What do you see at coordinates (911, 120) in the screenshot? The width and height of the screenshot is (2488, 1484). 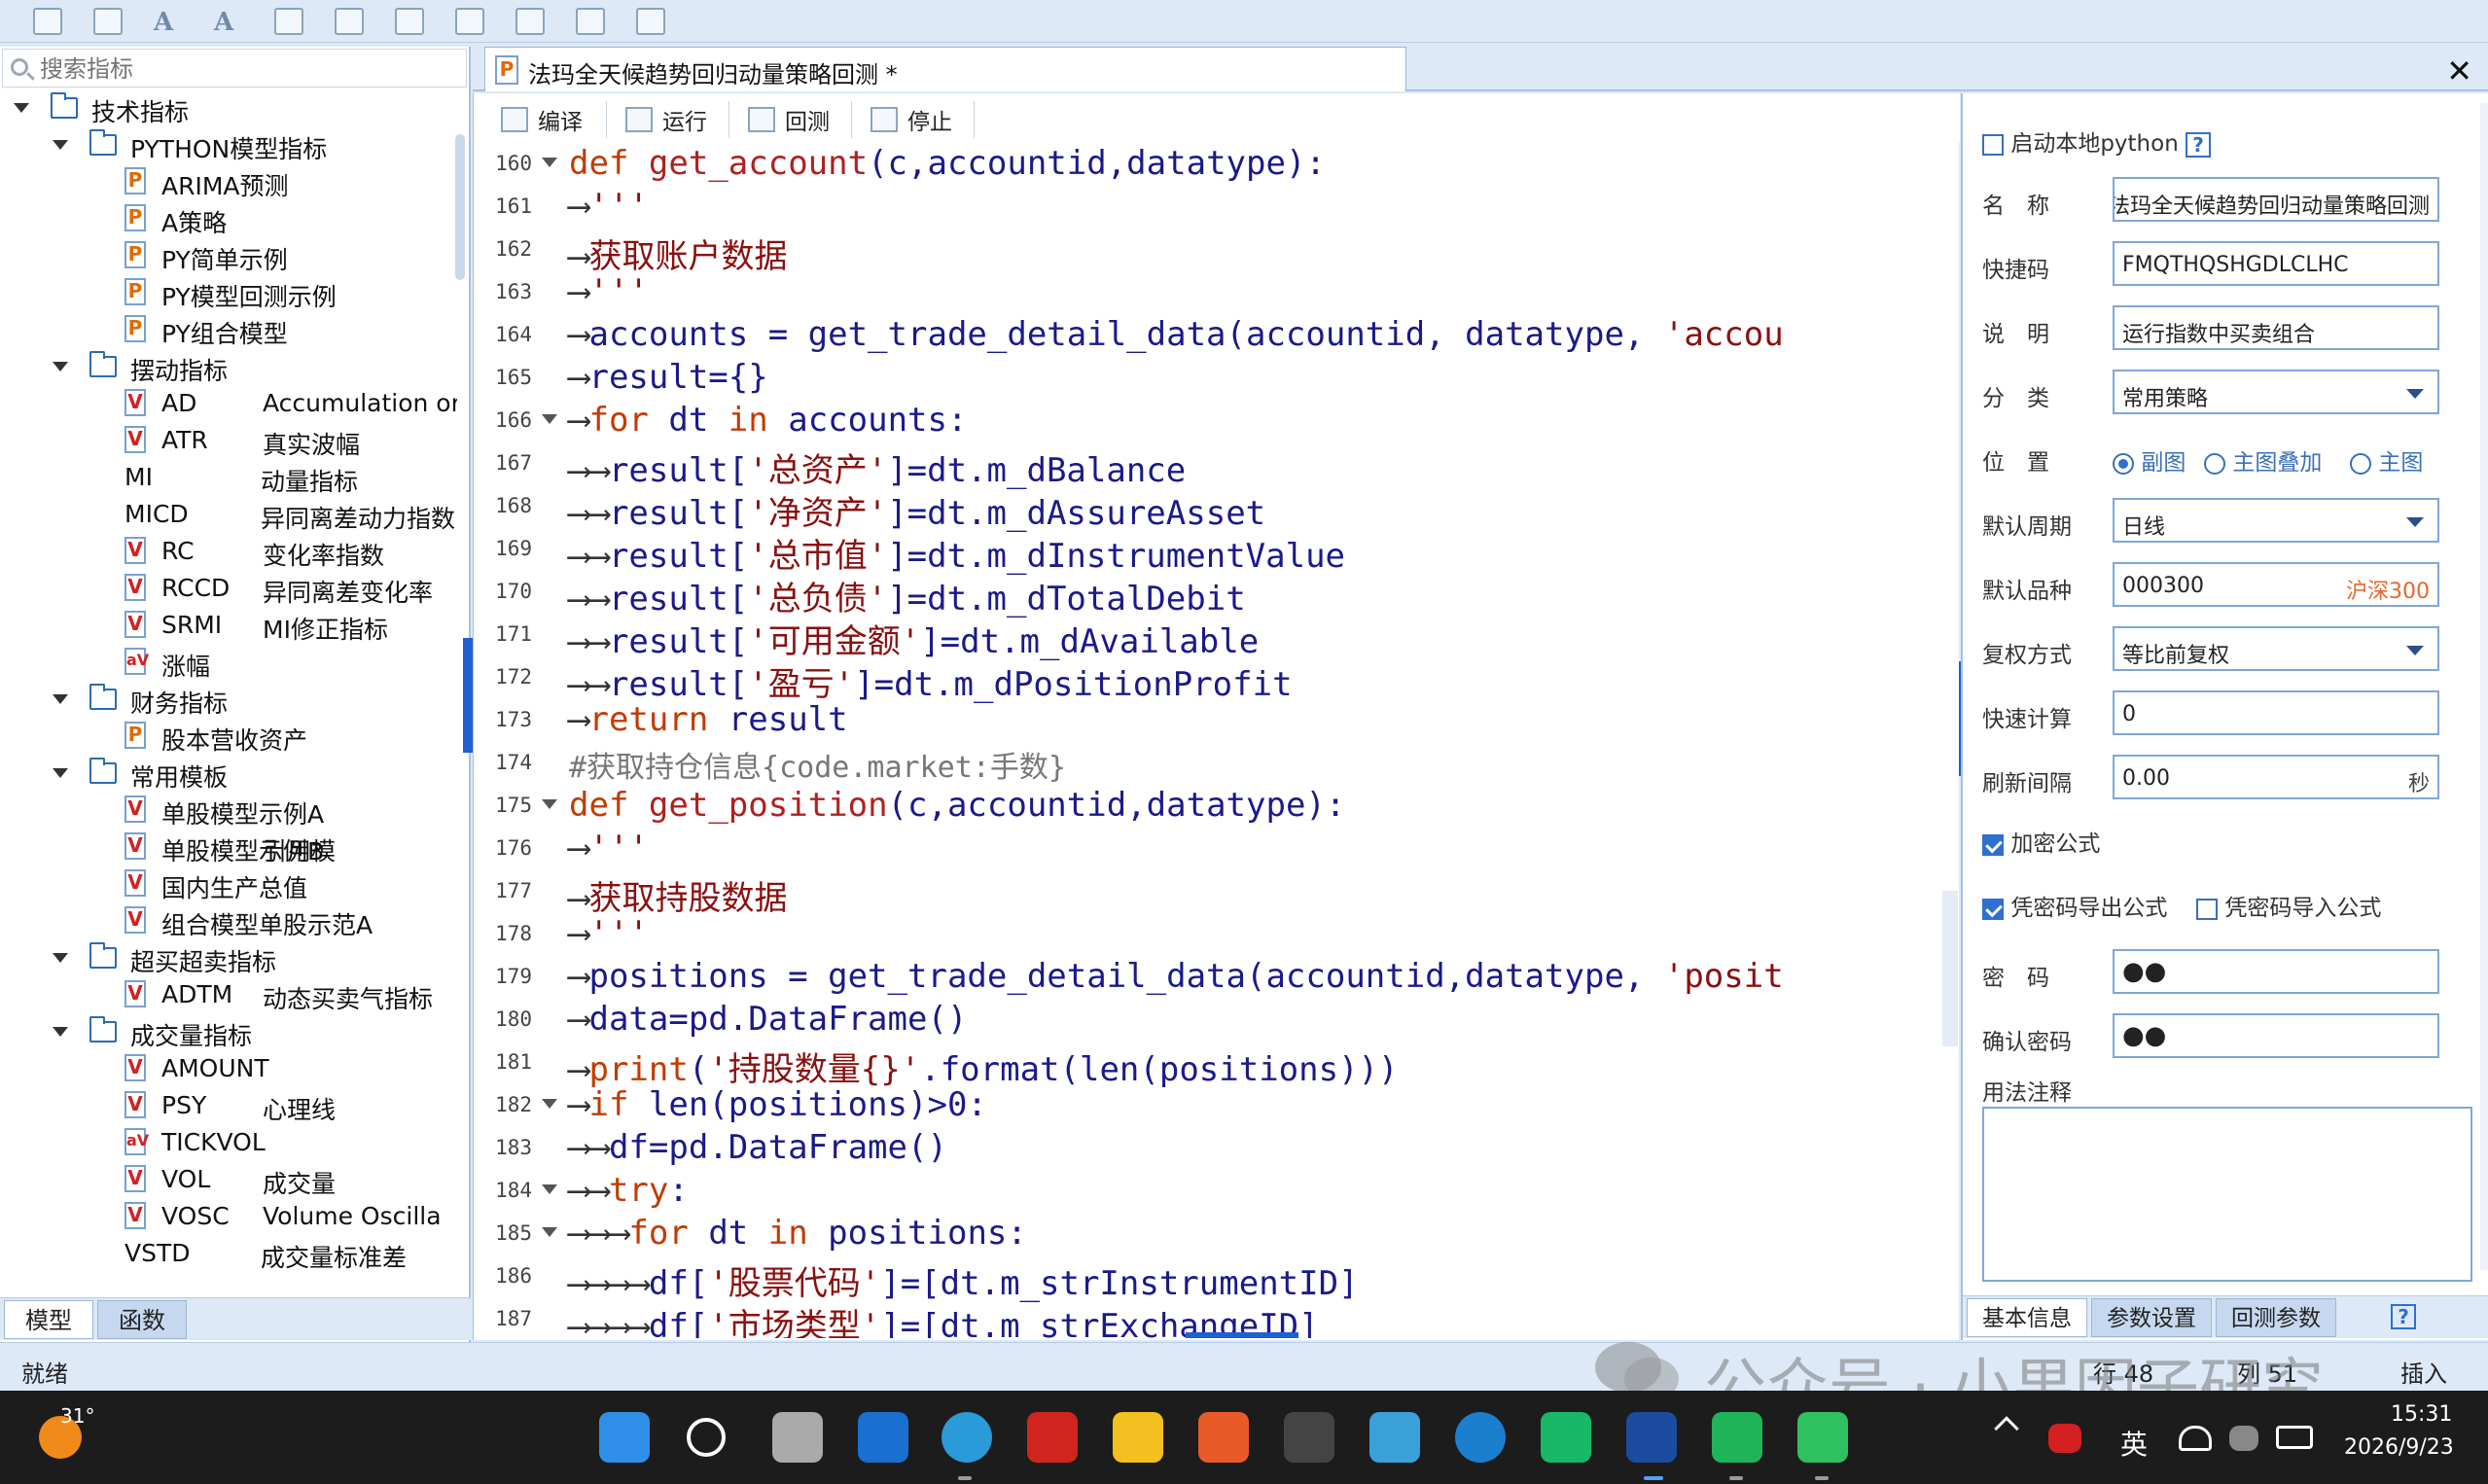 I see `stop-button: 停止` at bounding box center [911, 120].